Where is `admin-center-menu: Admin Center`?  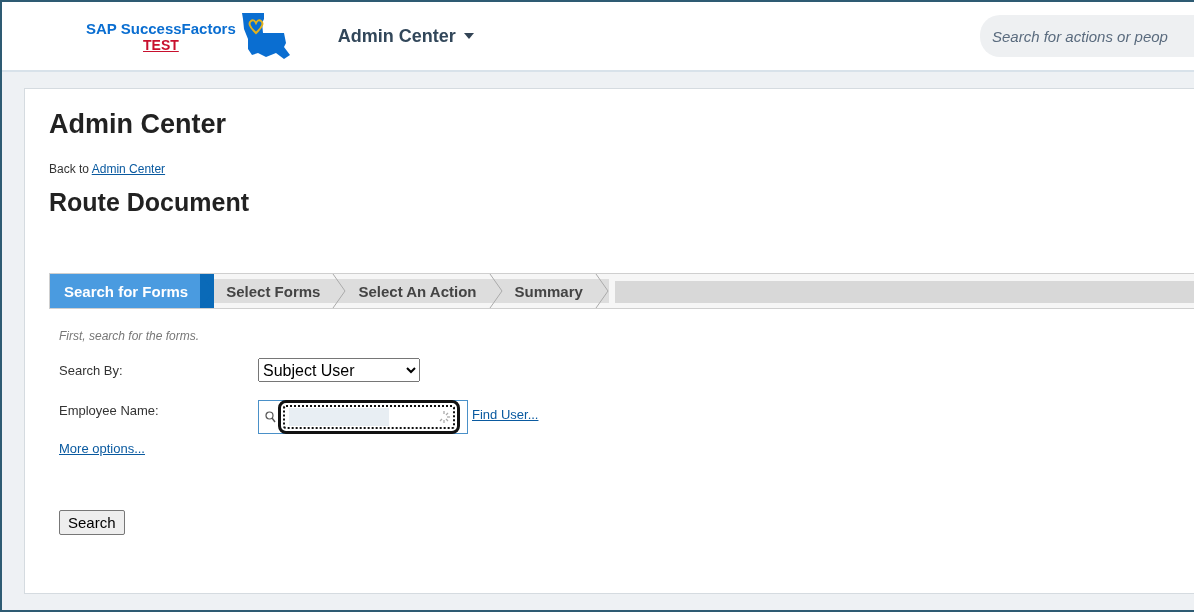
admin-center-menu: Admin Center is located at coordinates (405, 36).